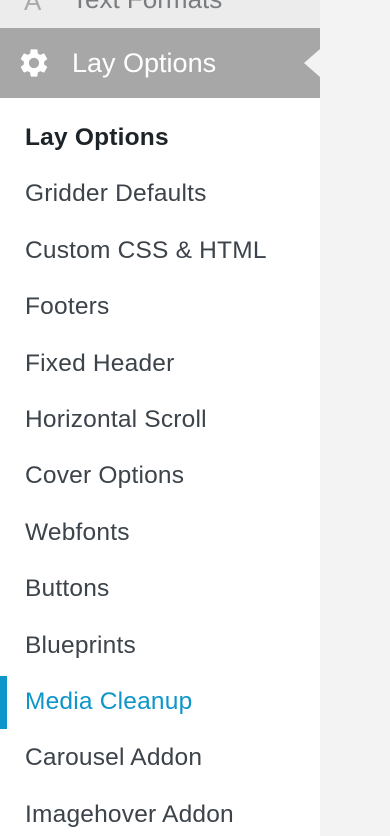 This screenshot has height=836, width=390. I want to click on submenu-item-cover-options: Cover Options, so click(160, 476).